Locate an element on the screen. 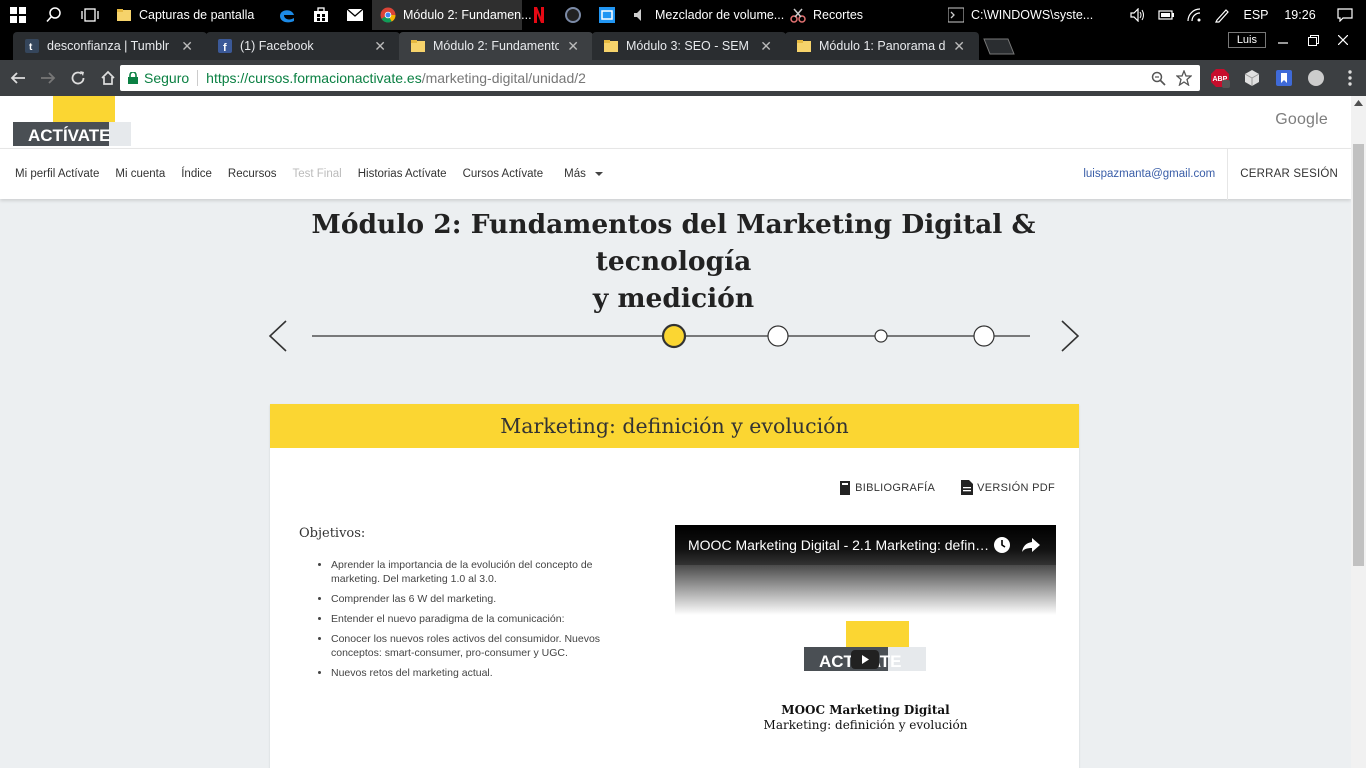 Image resolution: width=1366 pixels, height=768 pixels. pdf-label: VERSIÓN PDF is located at coordinates (1016, 487).